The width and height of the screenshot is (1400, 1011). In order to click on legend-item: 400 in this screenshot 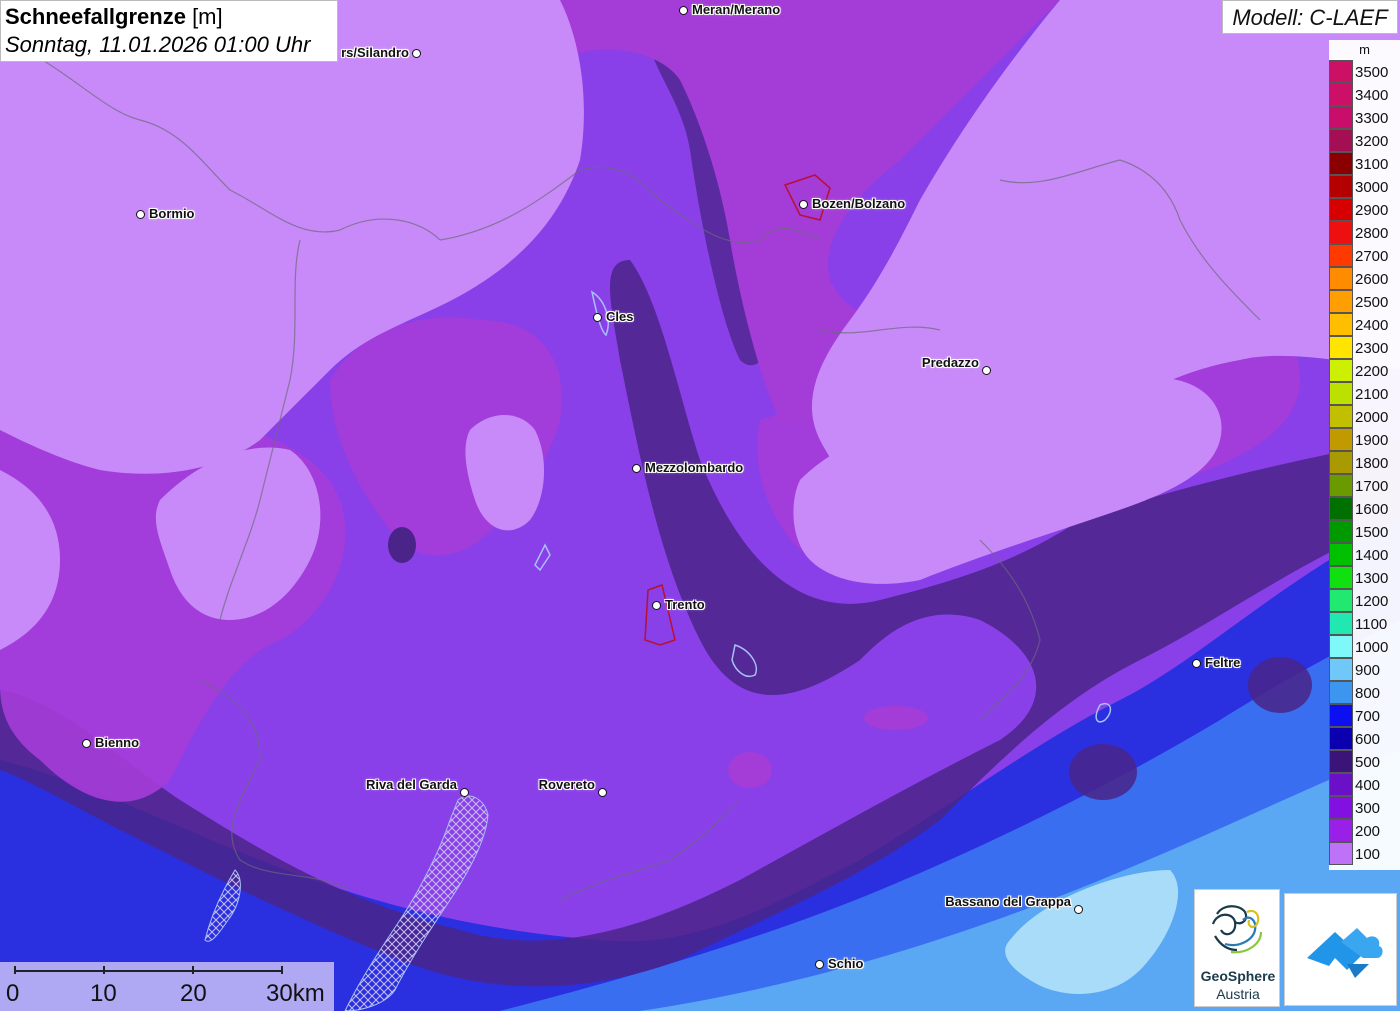, I will do `click(1364, 784)`.